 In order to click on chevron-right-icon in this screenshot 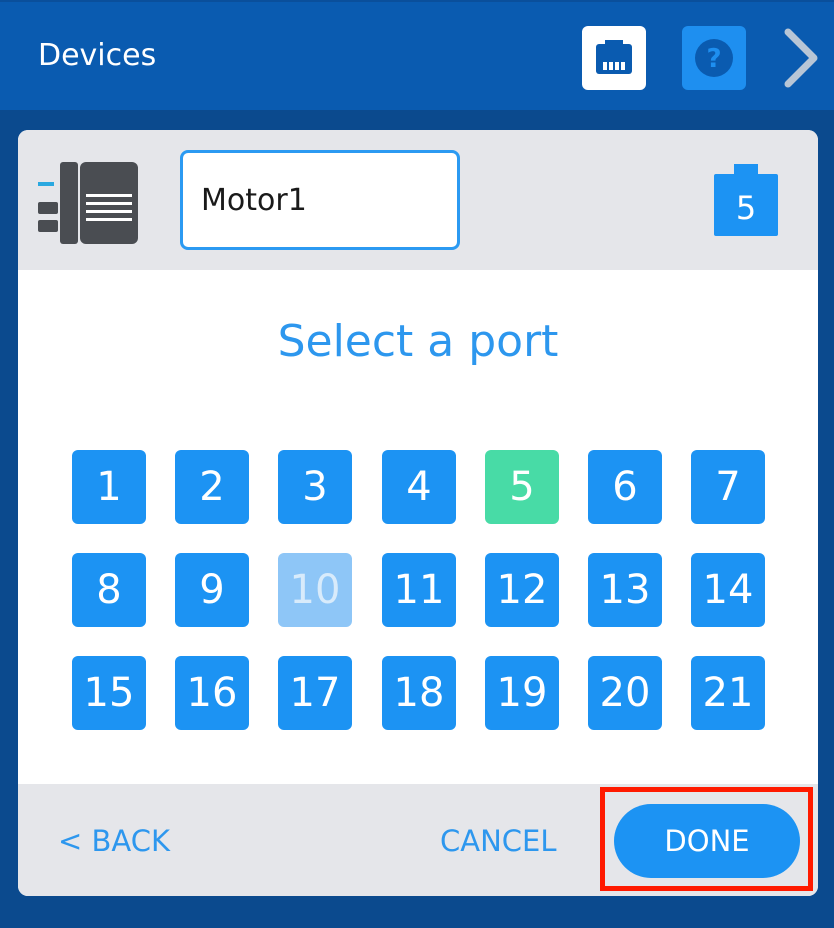, I will do `click(801, 58)`.